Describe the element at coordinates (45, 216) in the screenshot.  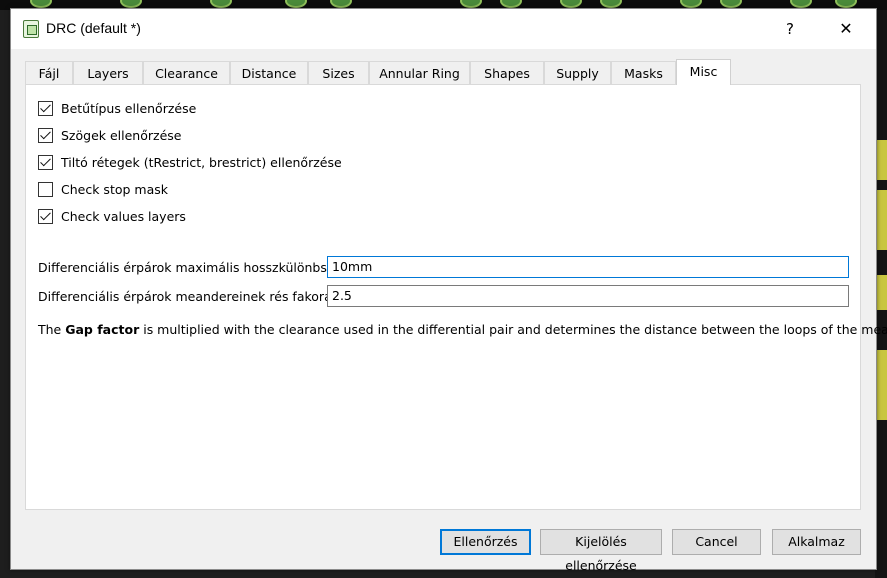
I see `check-values-checkbox` at that location.